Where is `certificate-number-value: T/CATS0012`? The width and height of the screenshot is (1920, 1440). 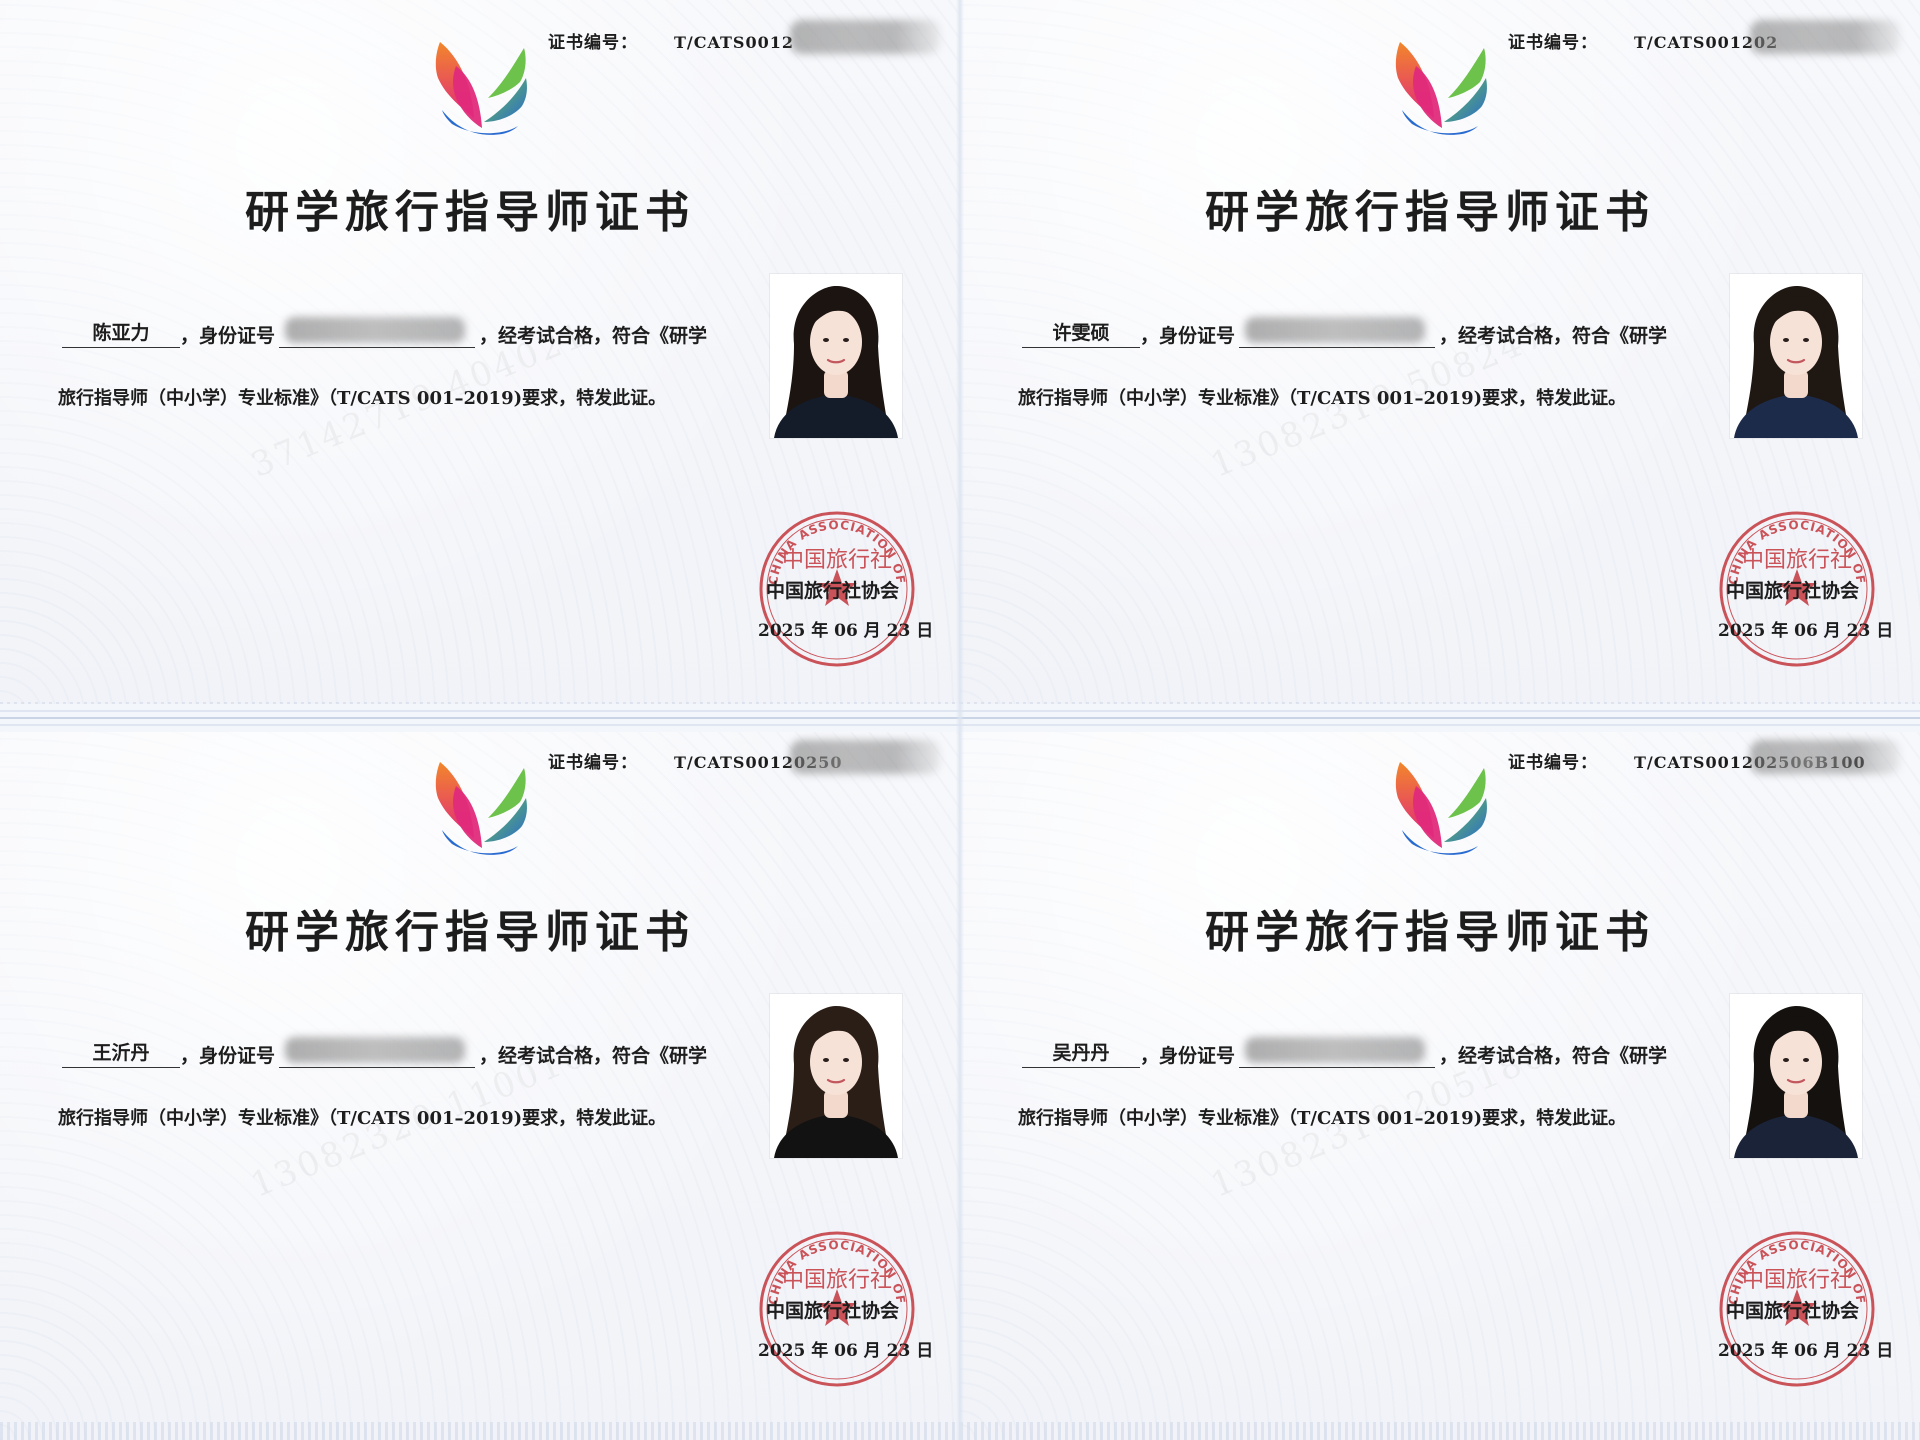 certificate-number-value: T/CATS0012 is located at coordinates (734, 42).